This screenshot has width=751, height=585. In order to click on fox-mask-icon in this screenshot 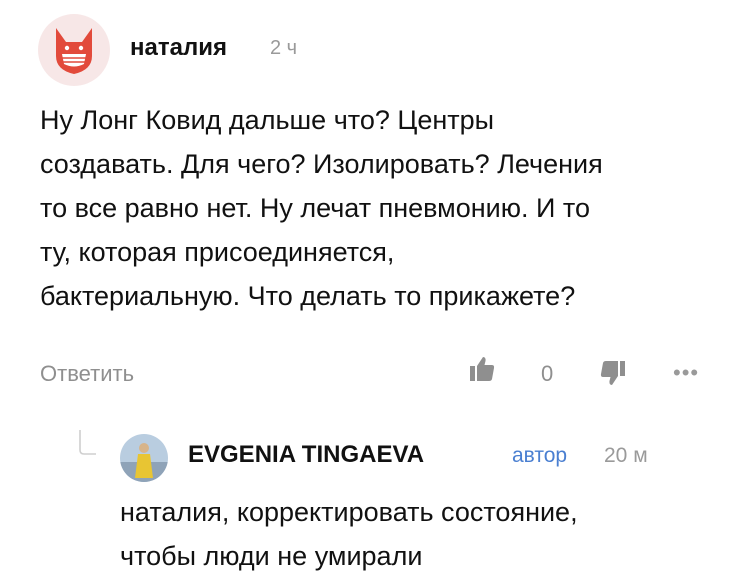, I will do `click(74, 51)`.